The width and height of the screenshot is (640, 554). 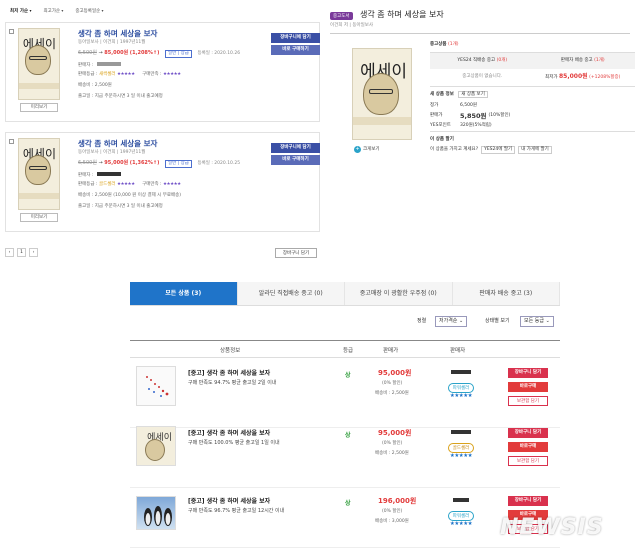 What do you see at coordinates (461, 444) in the screenshot?
I see `seller-info: 골드셀러 ★★★★★` at bounding box center [461, 444].